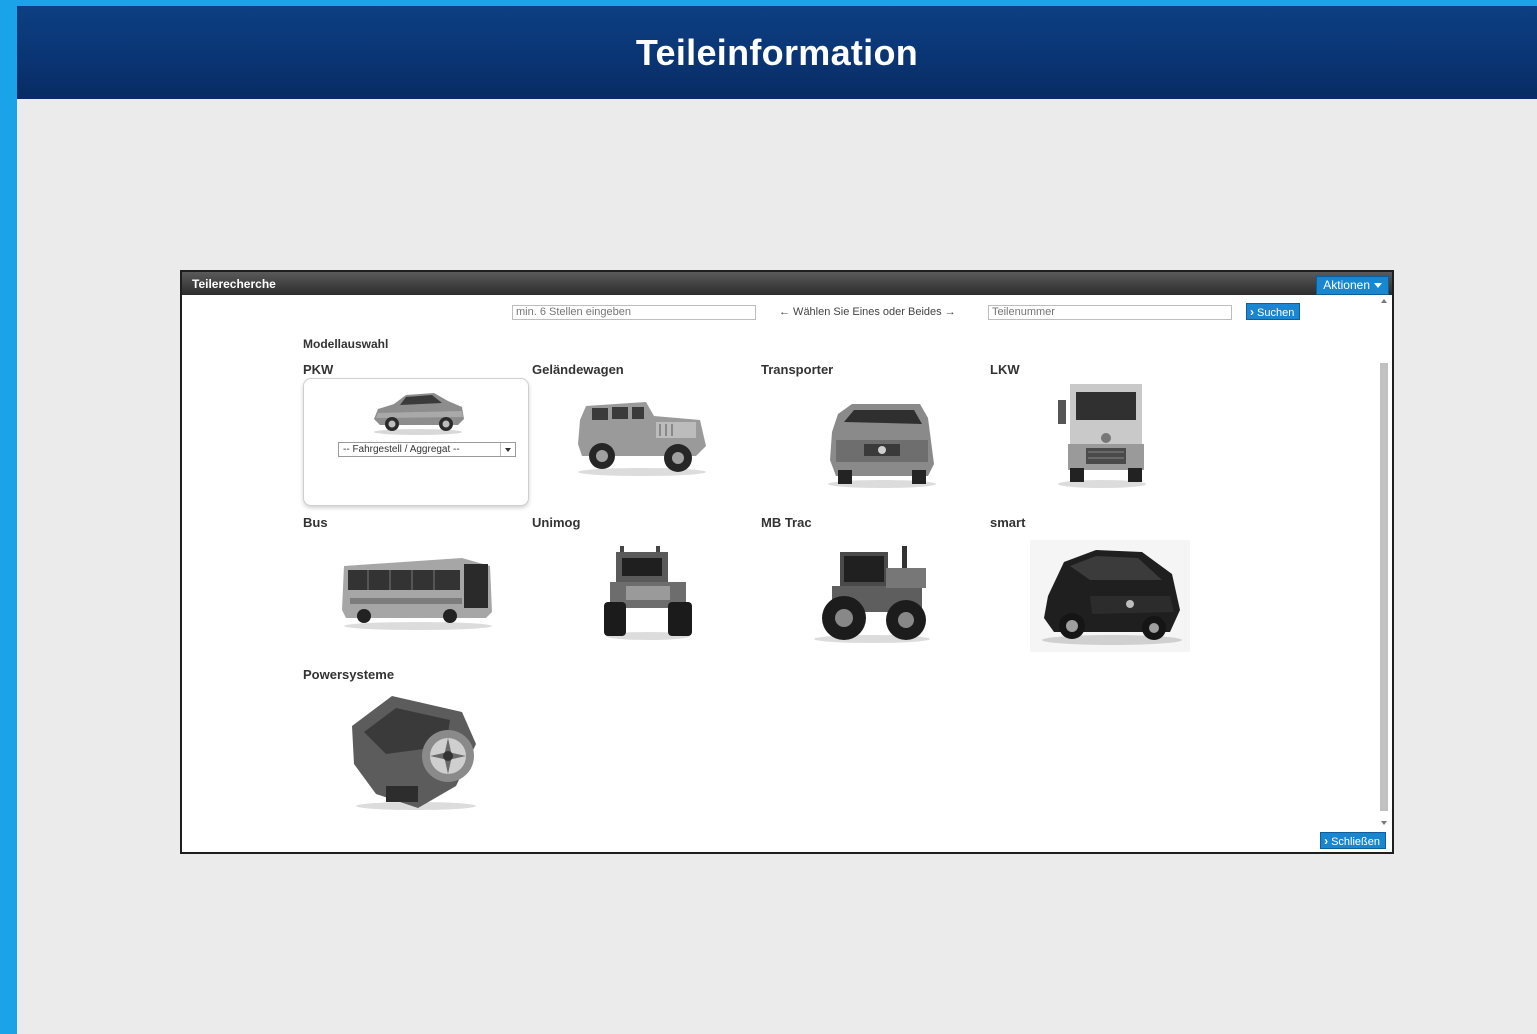  Describe the element at coordinates (418, 411) in the screenshot. I see `car-suv-icon` at that location.